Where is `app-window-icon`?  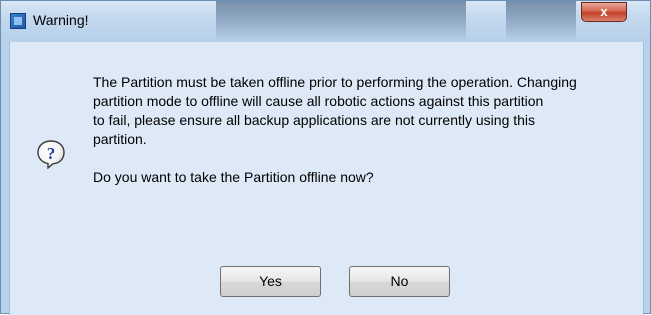 app-window-icon is located at coordinates (18, 21).